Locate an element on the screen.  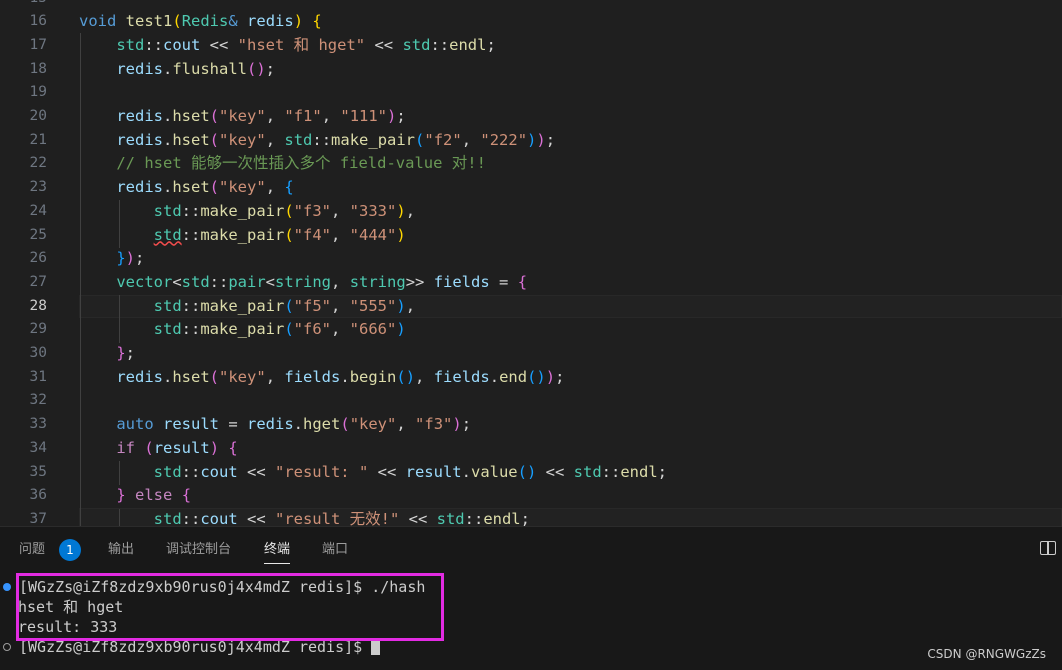
code-line: 23 redis.hset("key", { is located at coordinates (531, 188).